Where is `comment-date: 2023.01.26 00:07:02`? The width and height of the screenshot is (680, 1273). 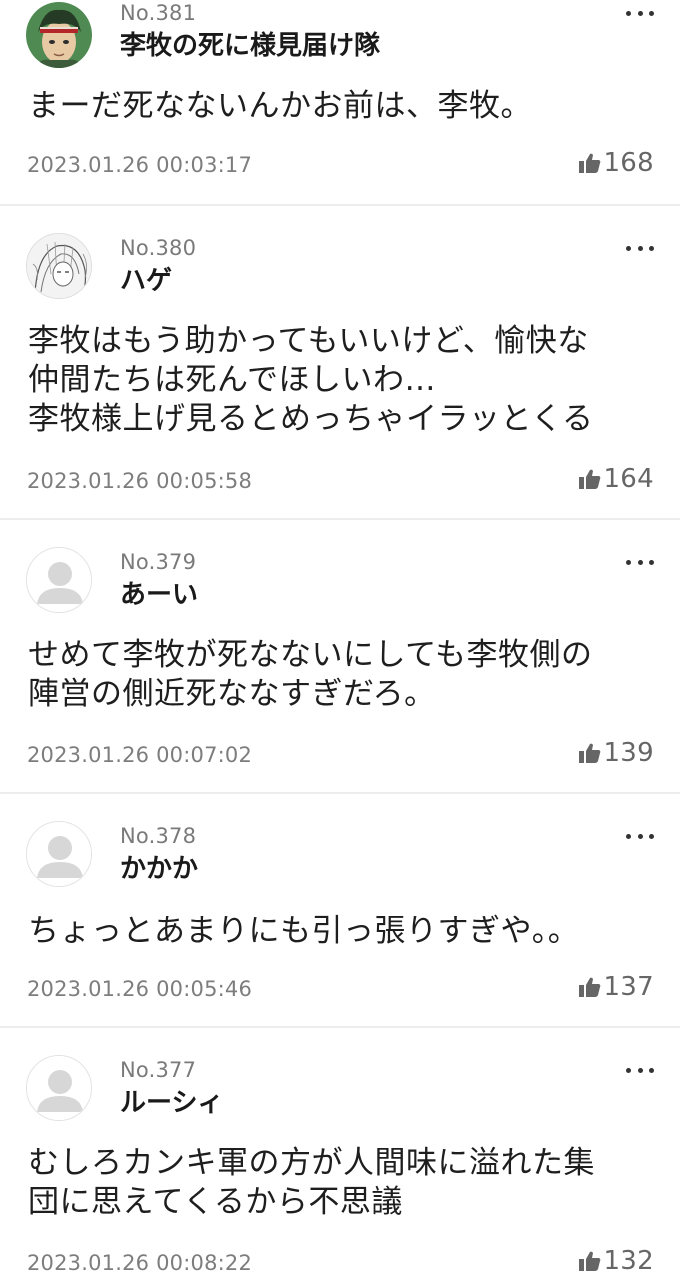
comment-date: 2023.01.26 00:07:02 is located at coordinates (140, 755).